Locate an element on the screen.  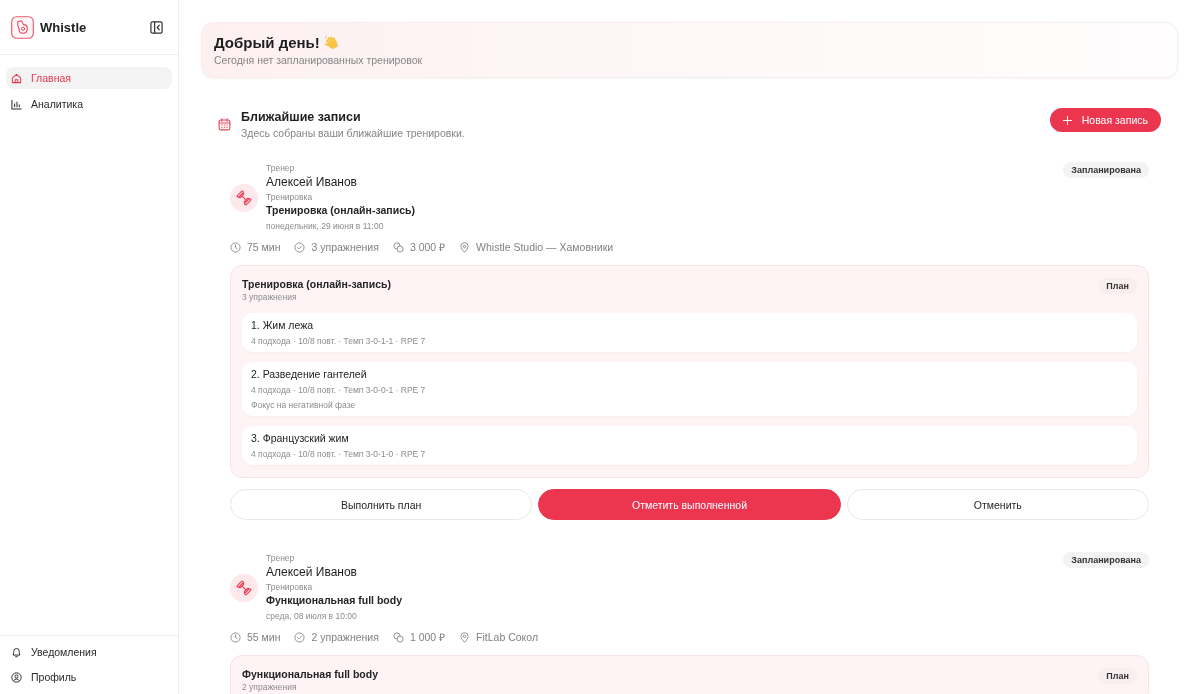
booking-detail: 75 мин is located at coordinates (264, 247).